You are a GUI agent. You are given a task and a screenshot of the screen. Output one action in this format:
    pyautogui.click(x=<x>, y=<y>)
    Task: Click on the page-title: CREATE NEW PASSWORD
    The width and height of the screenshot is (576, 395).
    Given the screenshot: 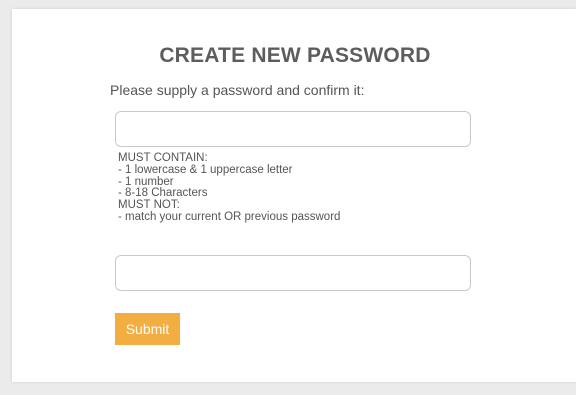 What is the action you would take?
    pyautogui.click(x=295, y=55)
    